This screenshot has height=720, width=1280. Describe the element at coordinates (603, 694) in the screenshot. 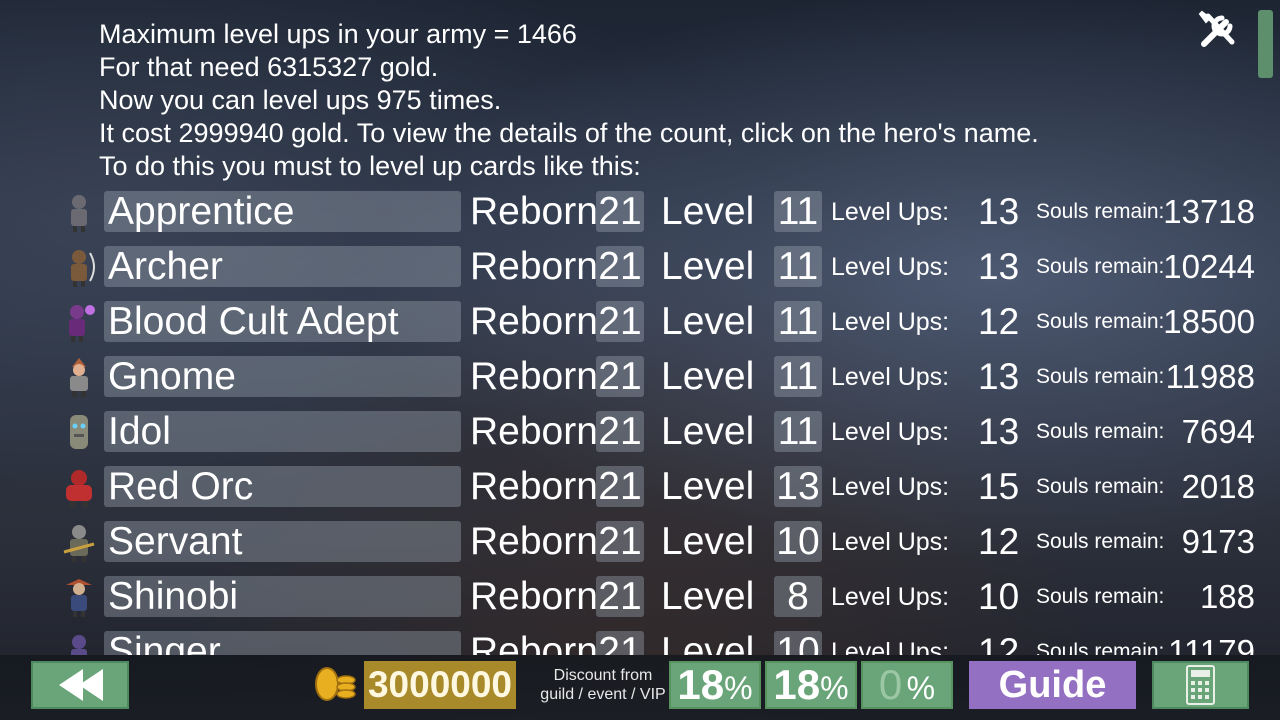

I see `discount-label-line2: guild / event / VIP` at that location.